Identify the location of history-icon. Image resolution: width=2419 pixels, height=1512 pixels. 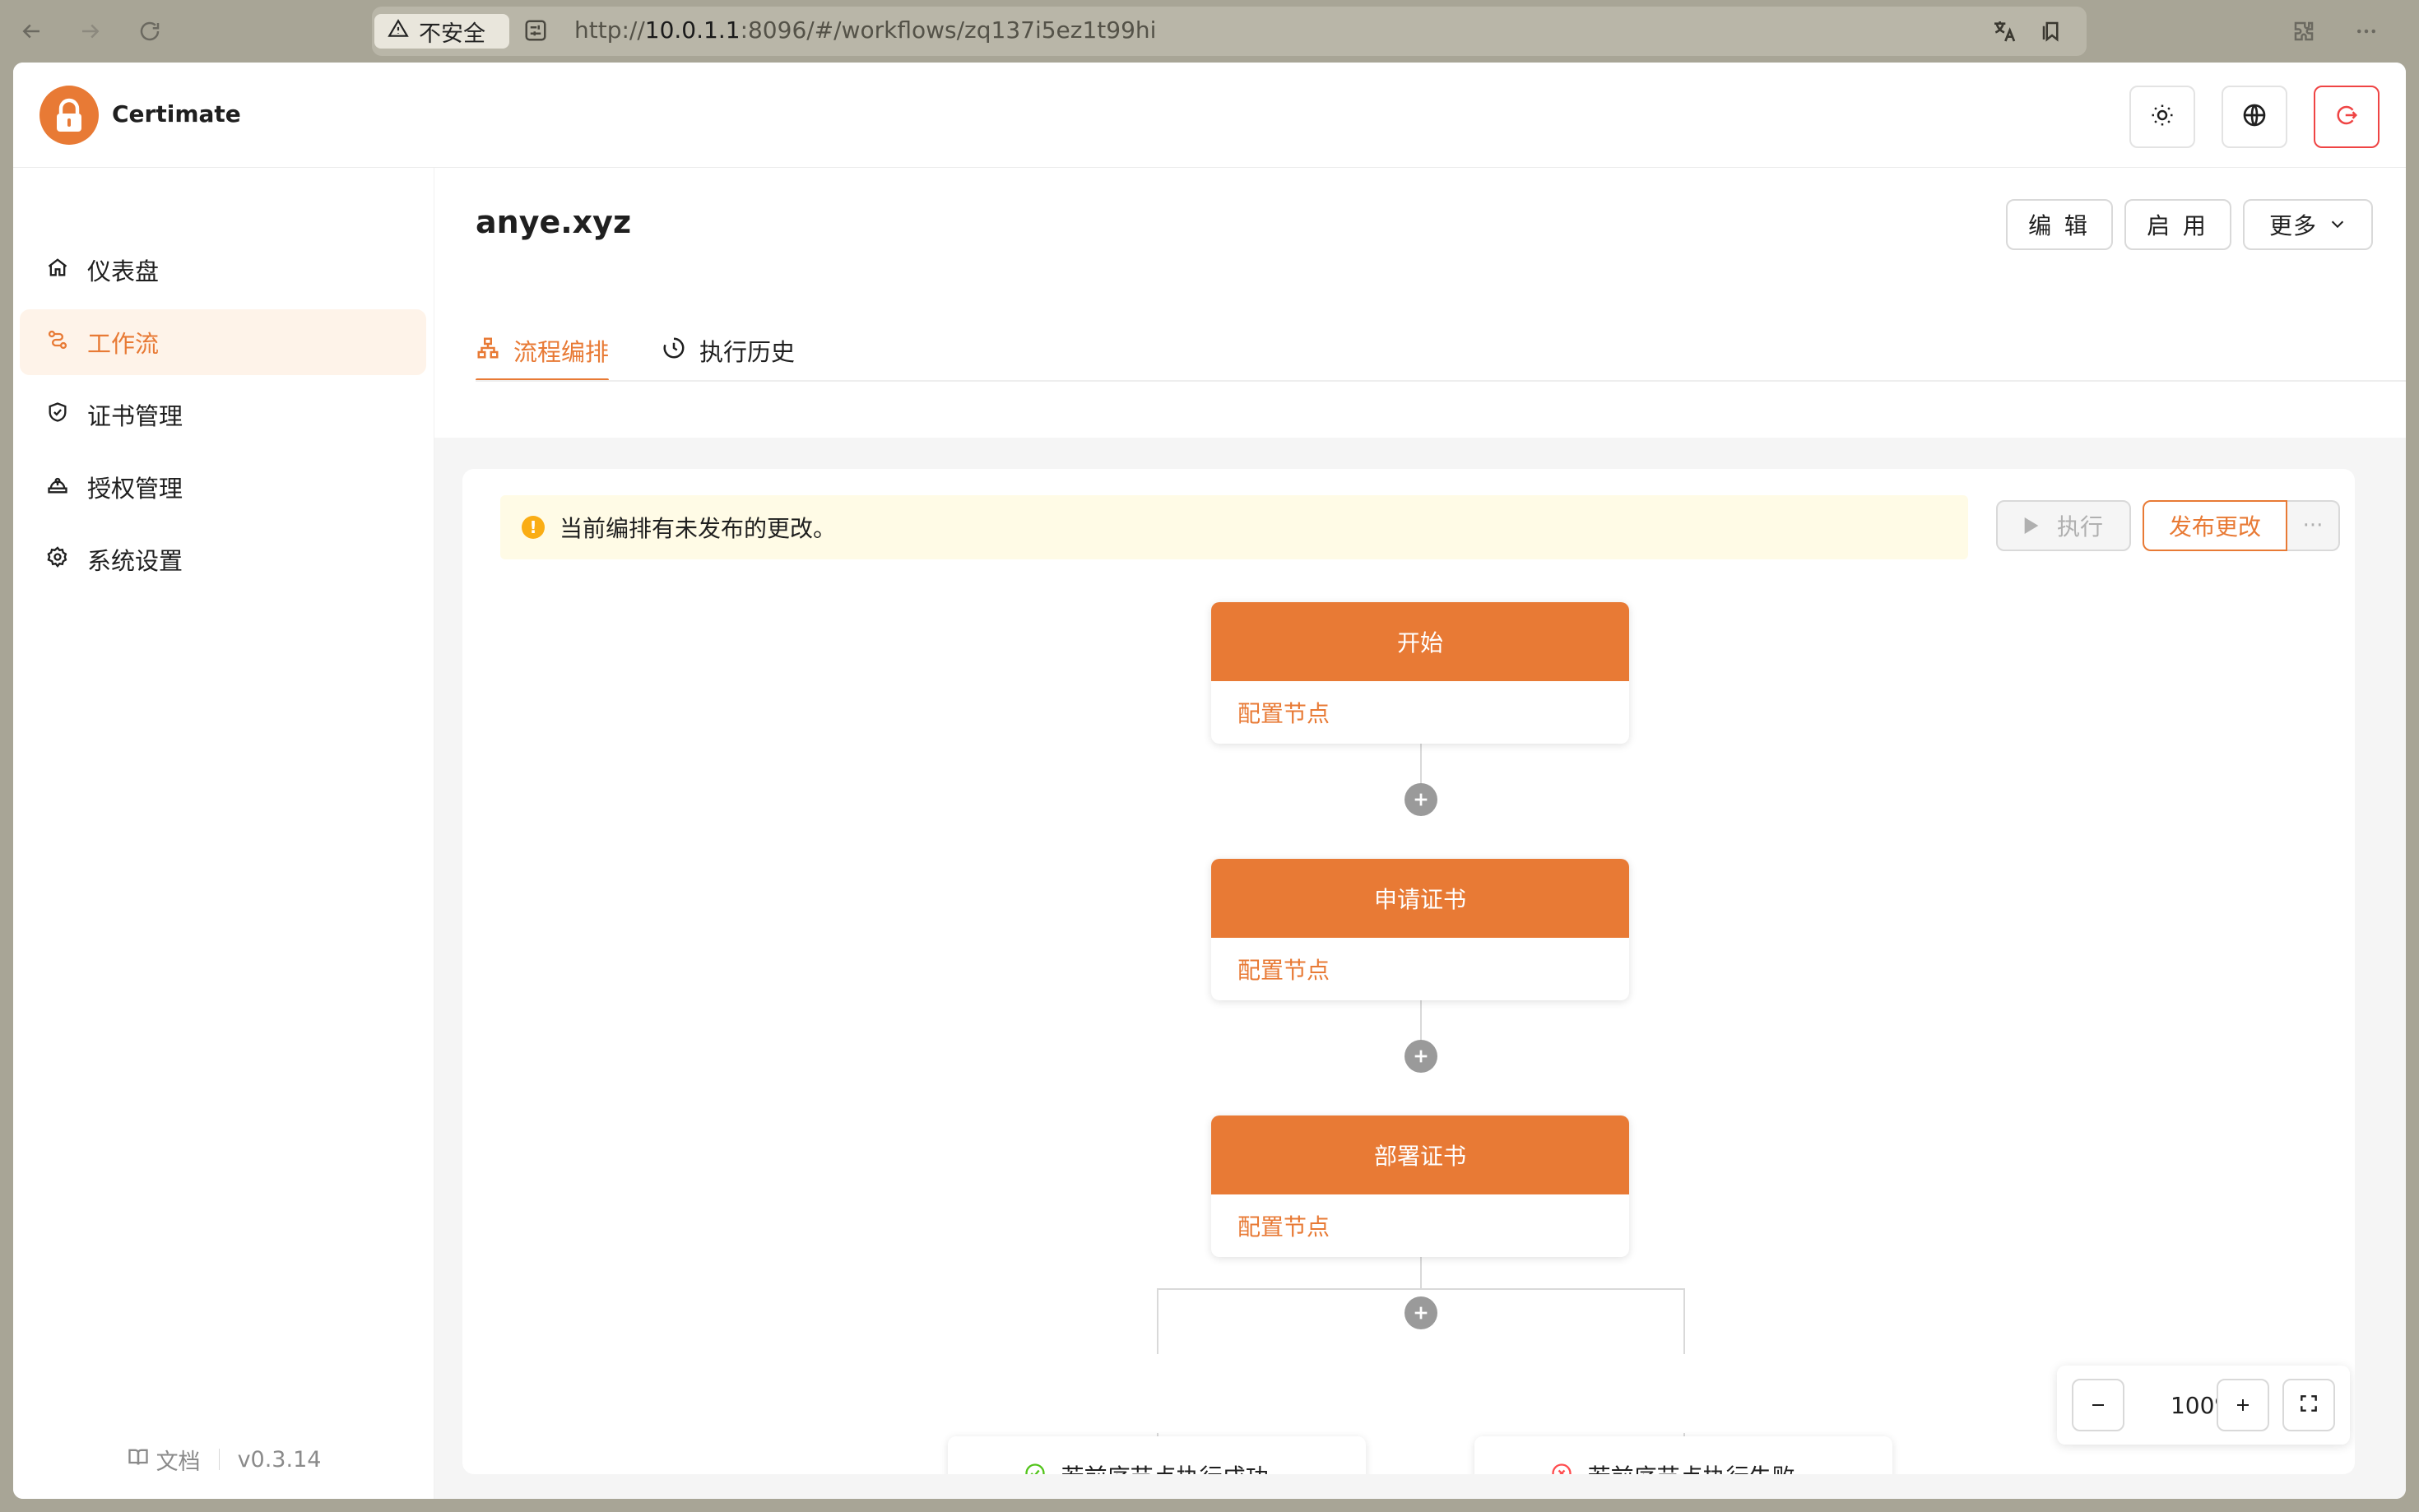
(674, 351).